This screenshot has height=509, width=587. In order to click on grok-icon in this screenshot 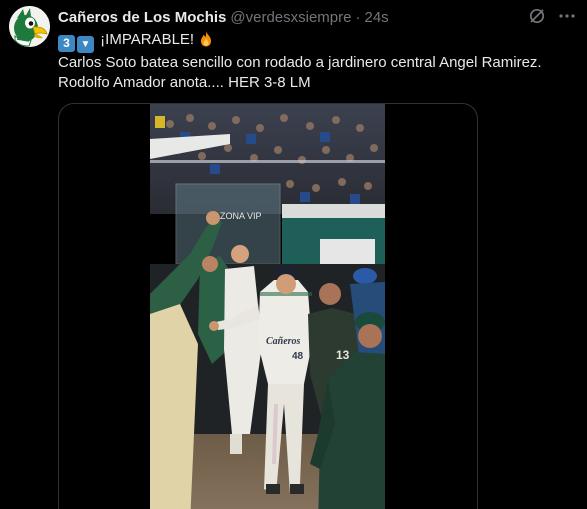, I will do `click(537, 16)`.